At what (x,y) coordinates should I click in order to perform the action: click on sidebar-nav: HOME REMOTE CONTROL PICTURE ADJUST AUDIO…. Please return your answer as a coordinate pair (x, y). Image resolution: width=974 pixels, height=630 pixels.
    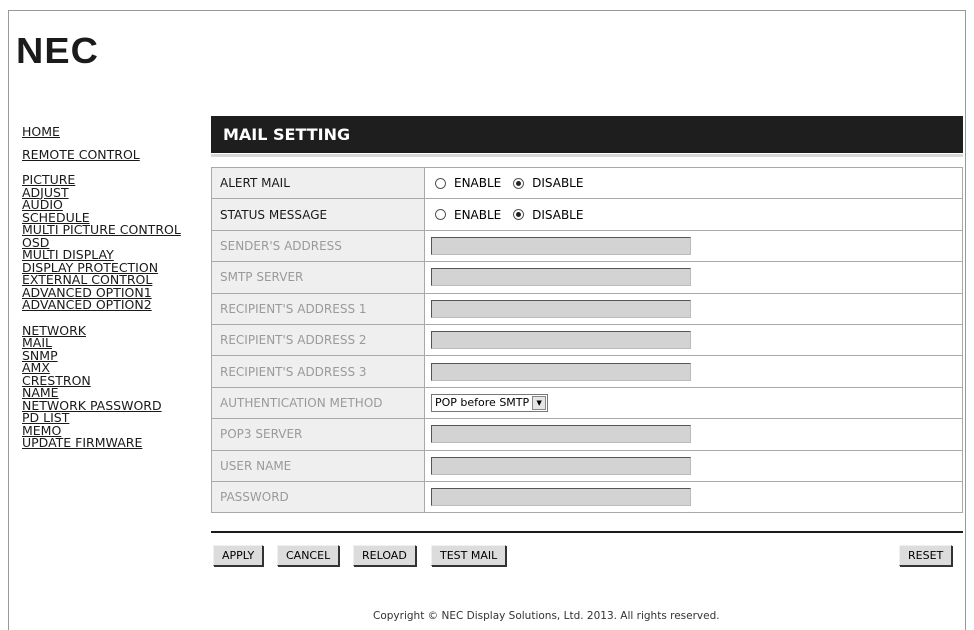
    Looking at the image, I should click on (101, 287).